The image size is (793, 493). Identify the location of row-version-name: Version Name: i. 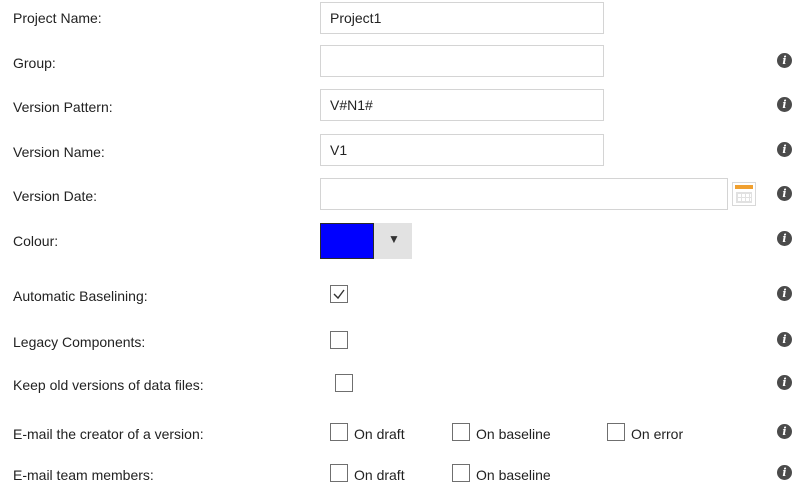
(396, 152).